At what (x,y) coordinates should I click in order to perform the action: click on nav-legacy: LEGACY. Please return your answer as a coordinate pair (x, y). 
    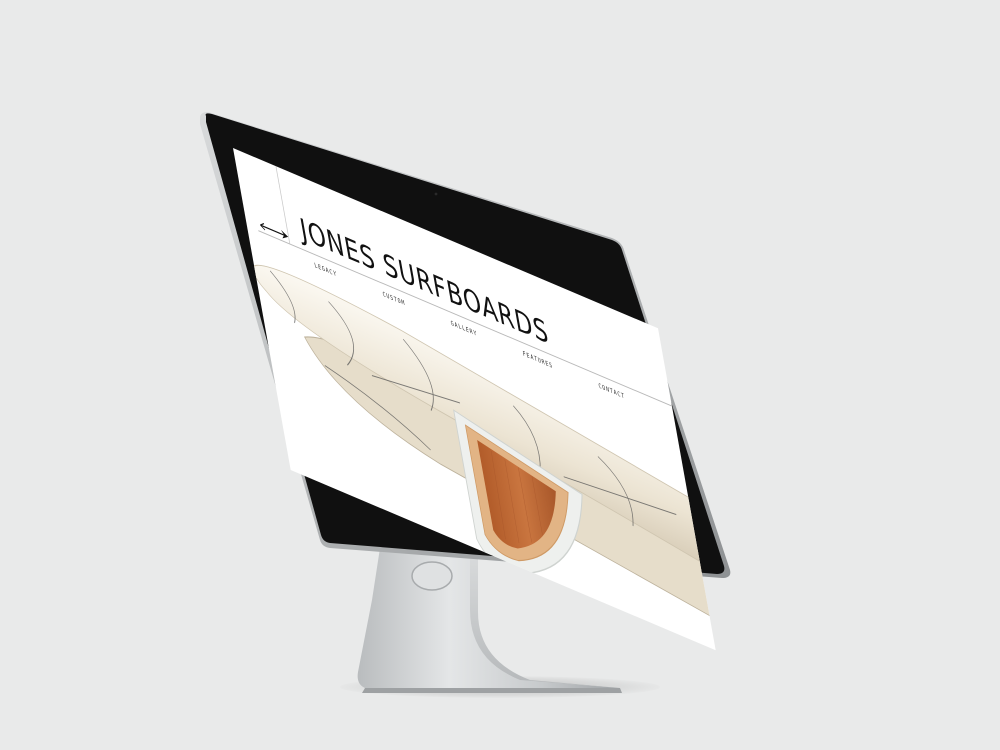
    Looking at the image, I should click on (326, 270).